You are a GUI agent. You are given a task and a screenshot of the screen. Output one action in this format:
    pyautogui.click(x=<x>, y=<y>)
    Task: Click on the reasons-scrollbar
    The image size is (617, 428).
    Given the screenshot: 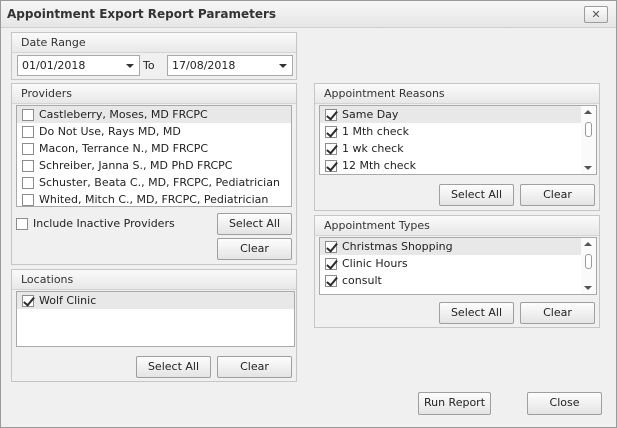 What is the action you would take?
    pyautogui.click(x=588, y=140)
    